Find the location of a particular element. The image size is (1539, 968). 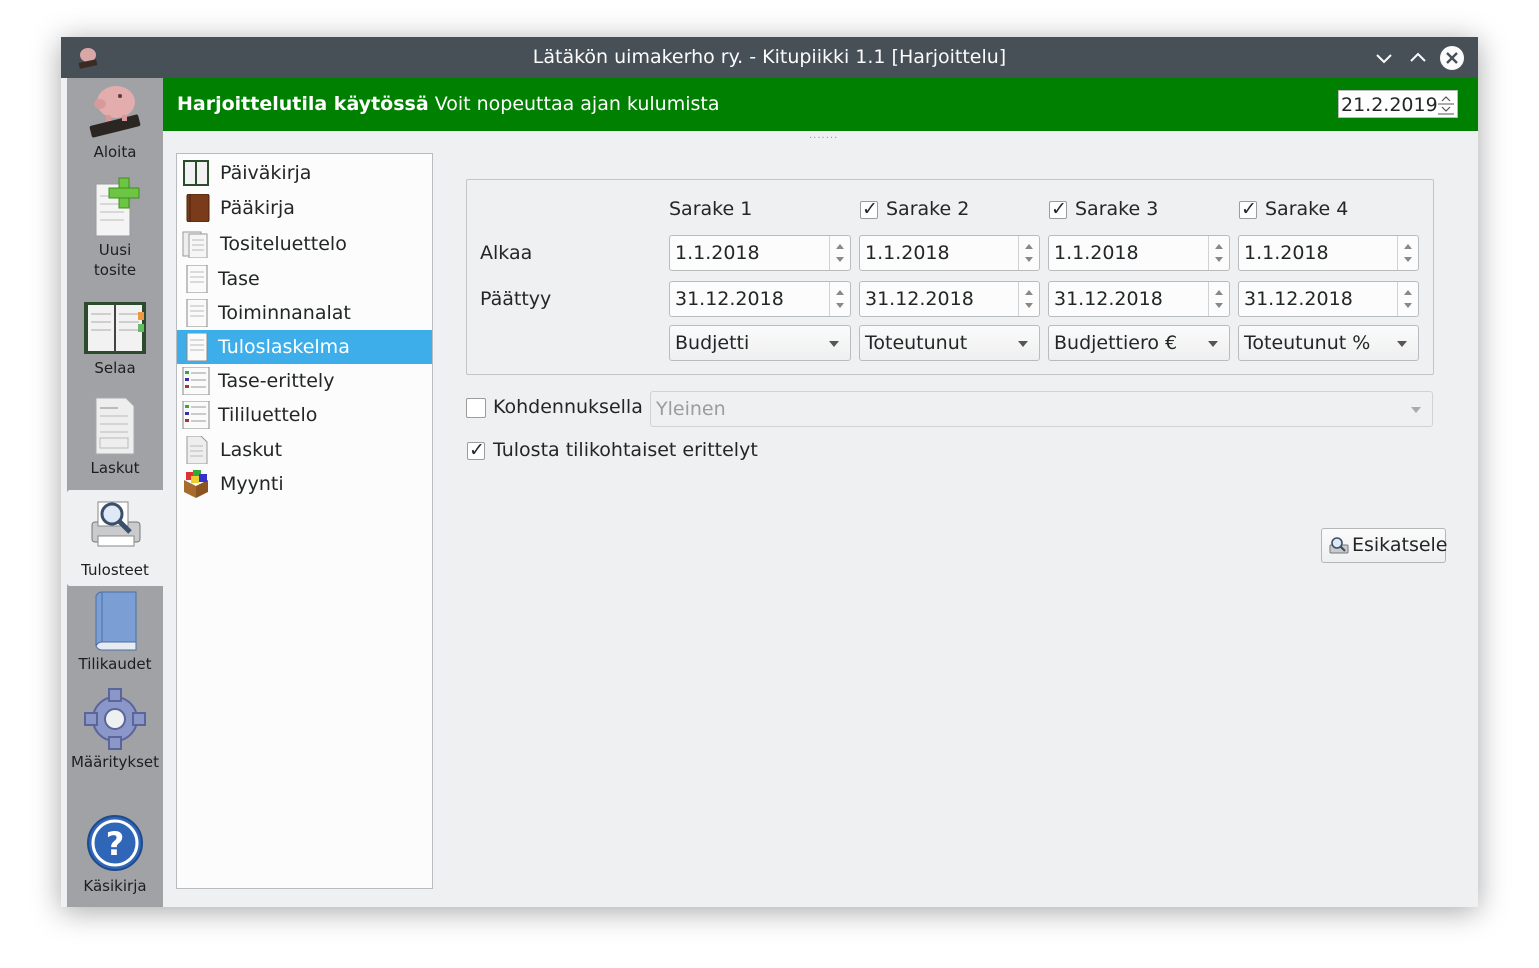

piggy-bank-icon is located at coordinates (115, 112).